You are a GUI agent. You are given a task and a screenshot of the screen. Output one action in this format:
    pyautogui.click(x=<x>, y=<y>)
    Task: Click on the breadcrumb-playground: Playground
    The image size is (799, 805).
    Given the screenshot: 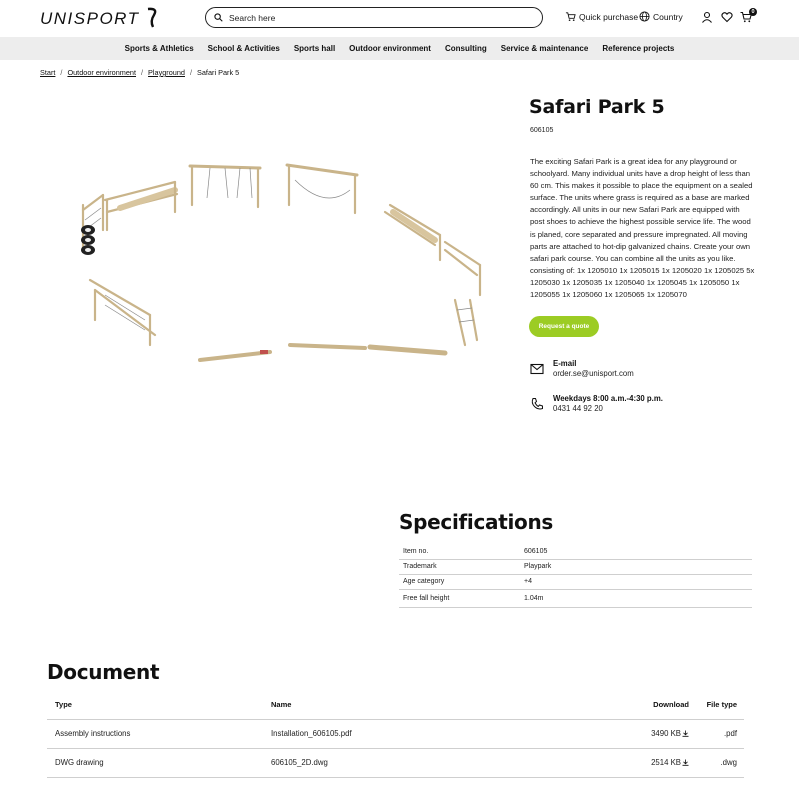 What is the action you would take?
    pyautogui.click(x=166, y=72)
    